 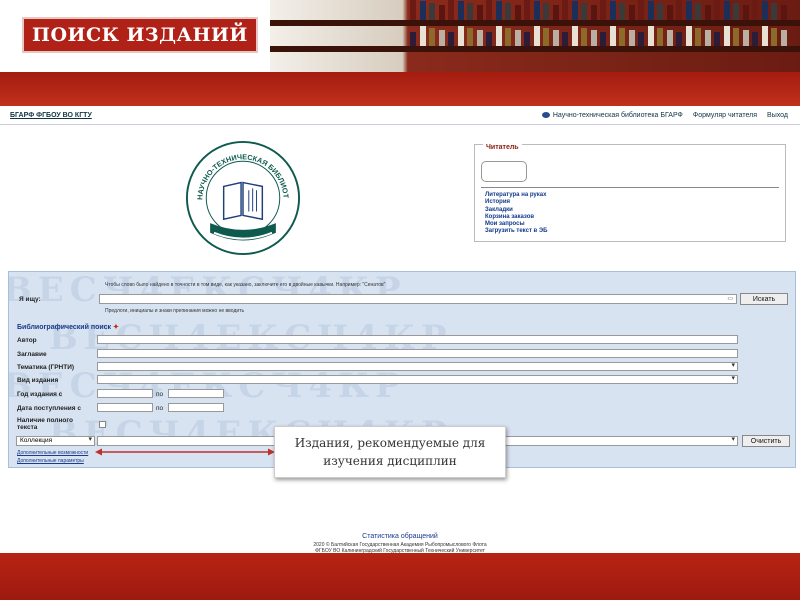 What do you see at coordinates (51, 115) in the screenshot?
I see `brand-link: БГАРФ ФГБОУ ВО КГТУ` at bounding box center [51, 115].